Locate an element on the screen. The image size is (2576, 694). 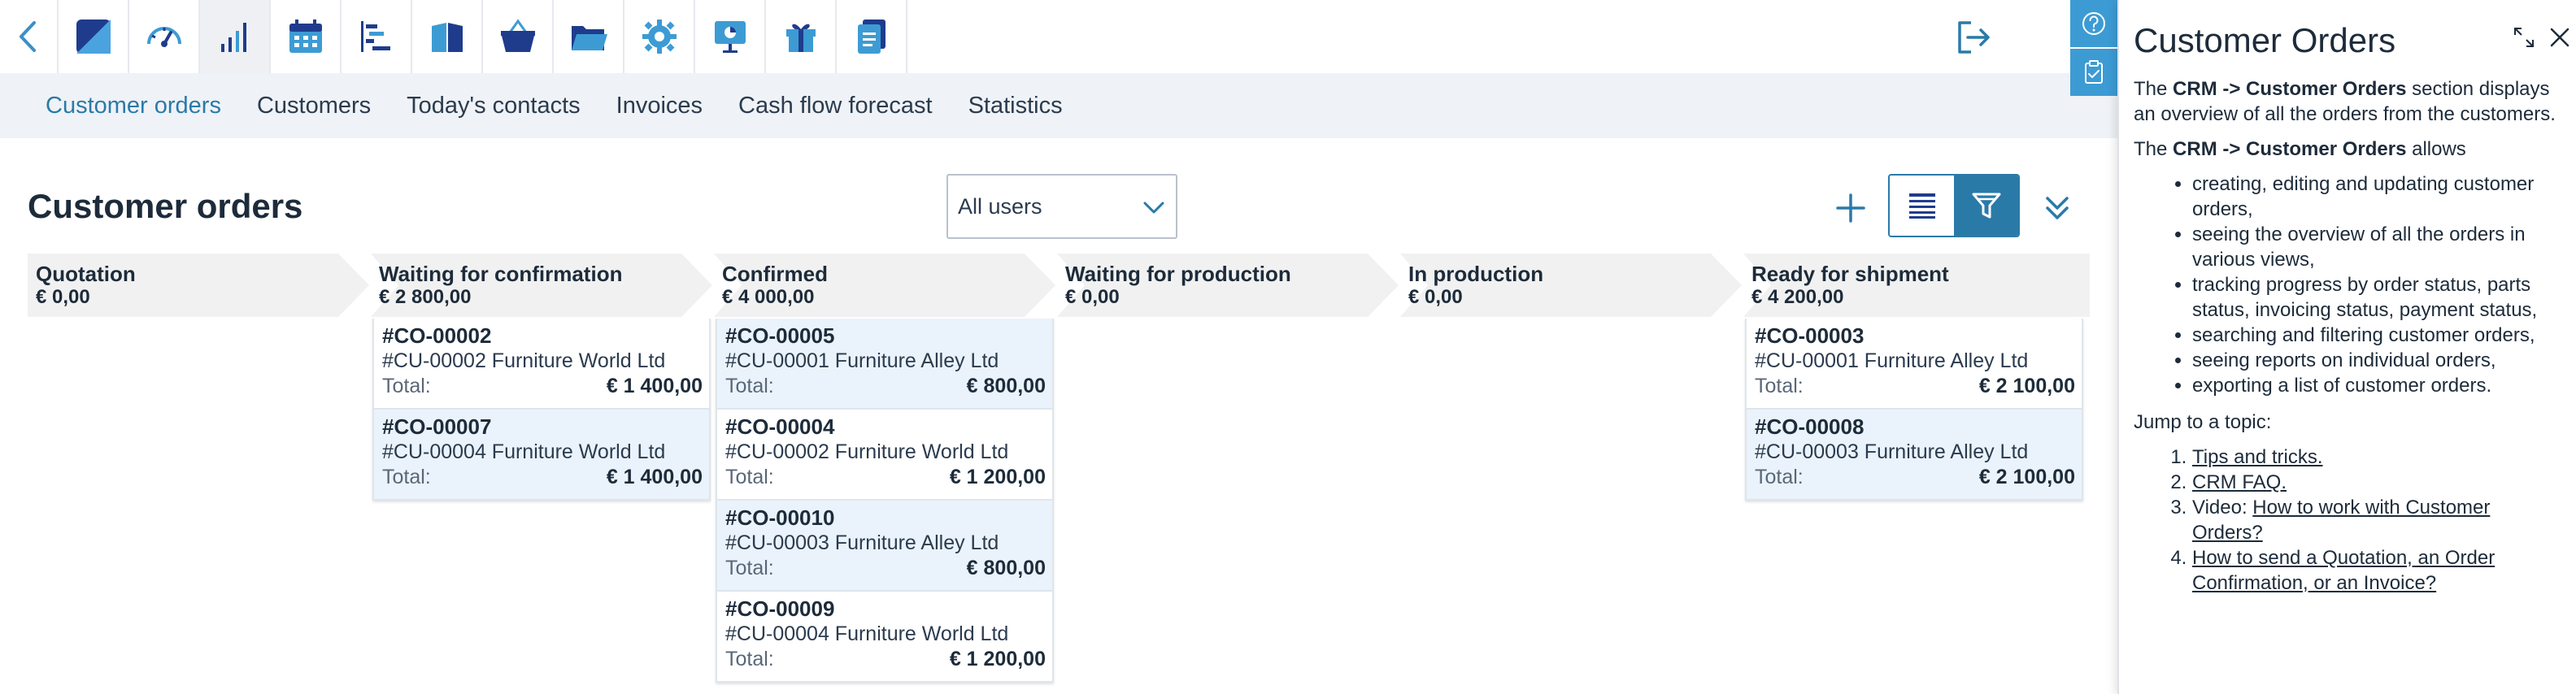
settings-gear-icon is located at coordinates (659, 37).